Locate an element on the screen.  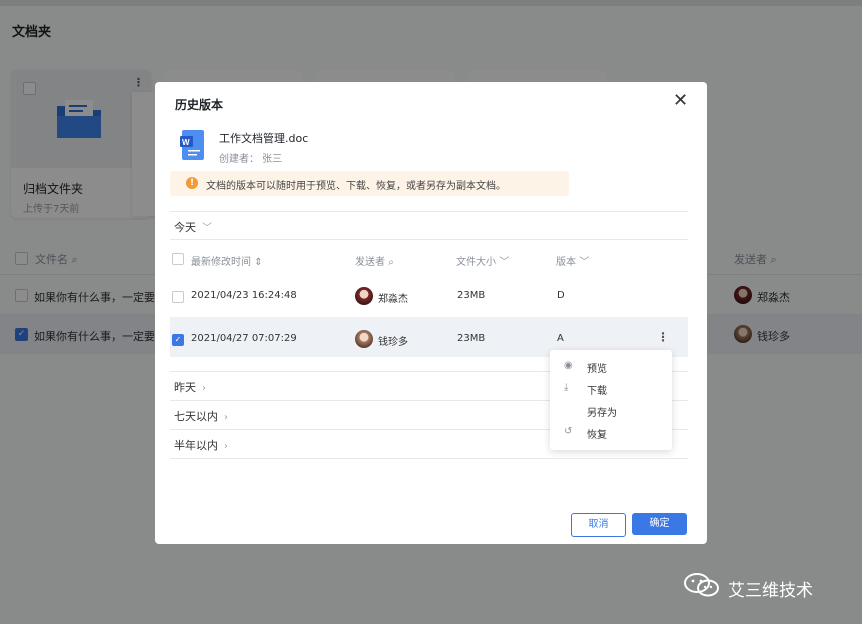
row-checkbox is located at coordinates (178, 297).